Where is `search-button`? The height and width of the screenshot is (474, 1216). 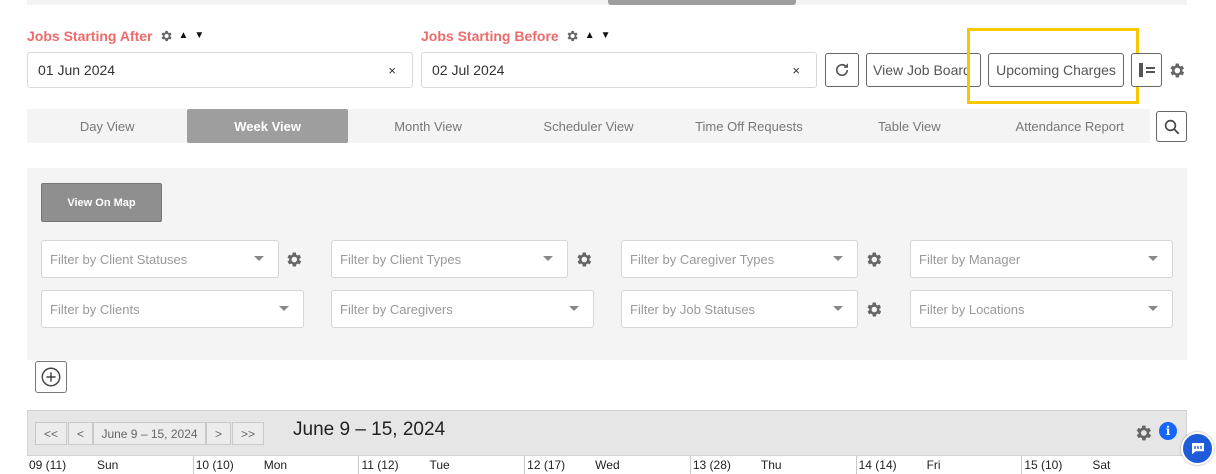
search-button is located at coordinates (1171, 126).